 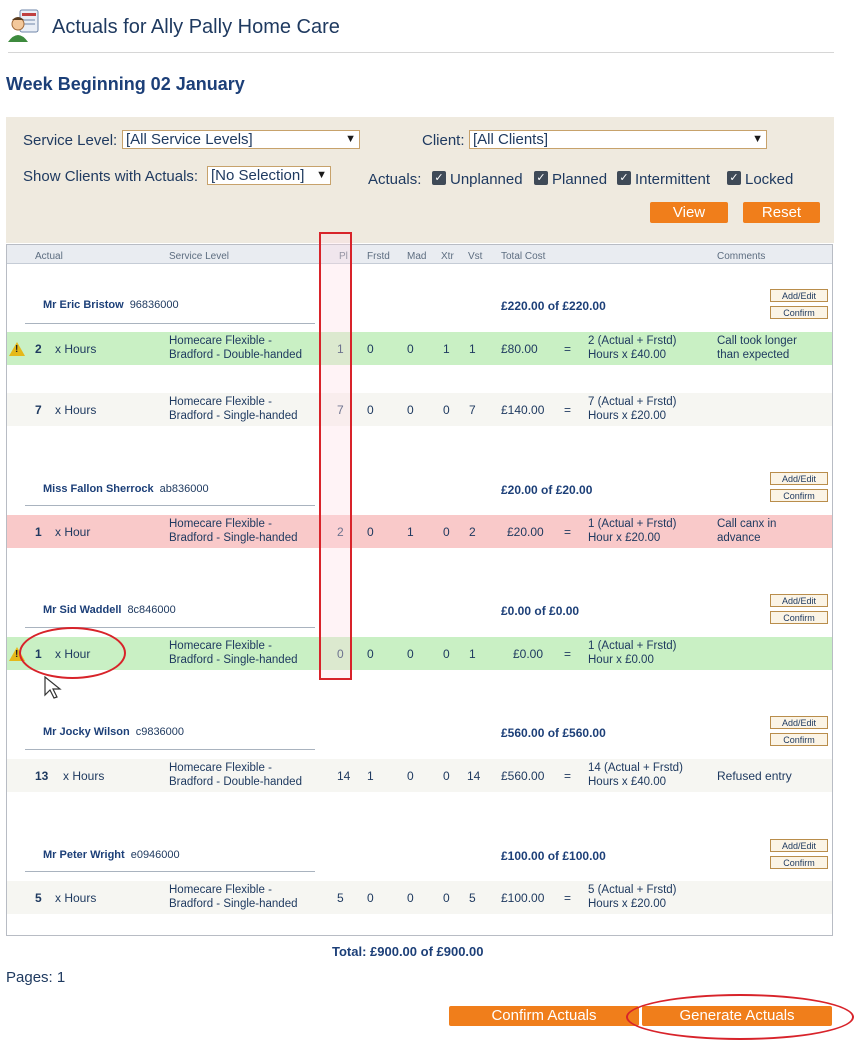 I want to click on actual-qty: 13, so click(x=42, y=776).